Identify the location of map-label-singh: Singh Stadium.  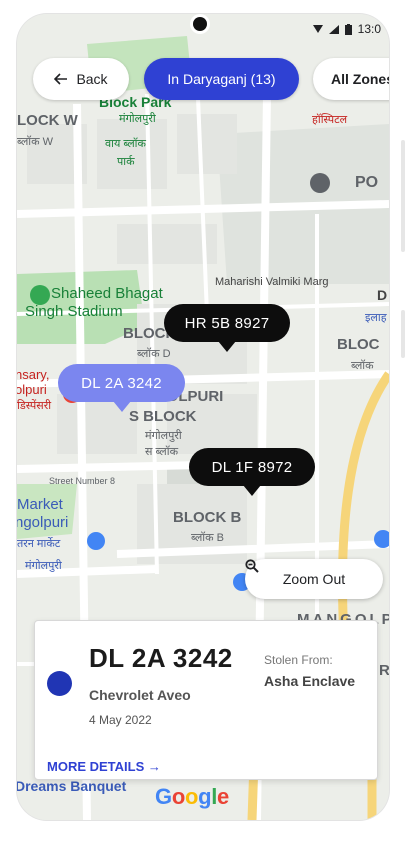
(74, 311).